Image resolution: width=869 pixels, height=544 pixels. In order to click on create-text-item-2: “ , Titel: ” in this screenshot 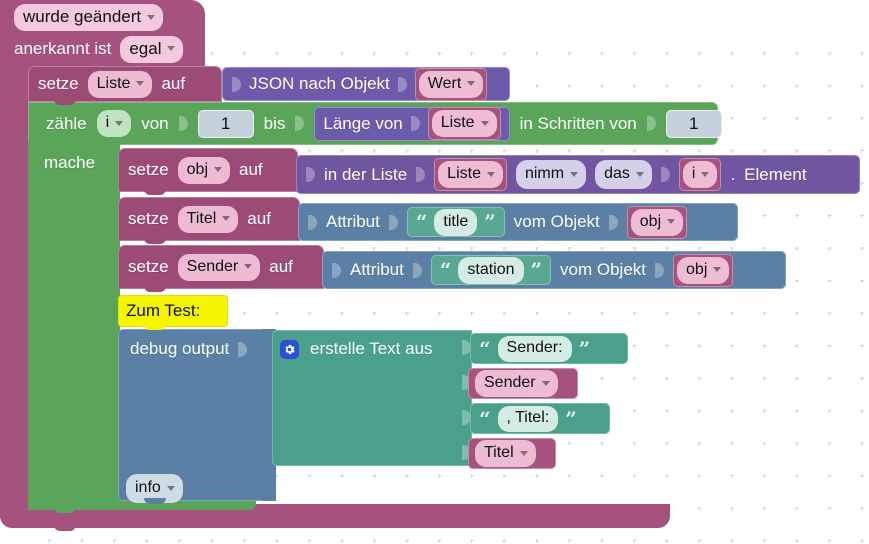, I will do `click(540, 418)`.